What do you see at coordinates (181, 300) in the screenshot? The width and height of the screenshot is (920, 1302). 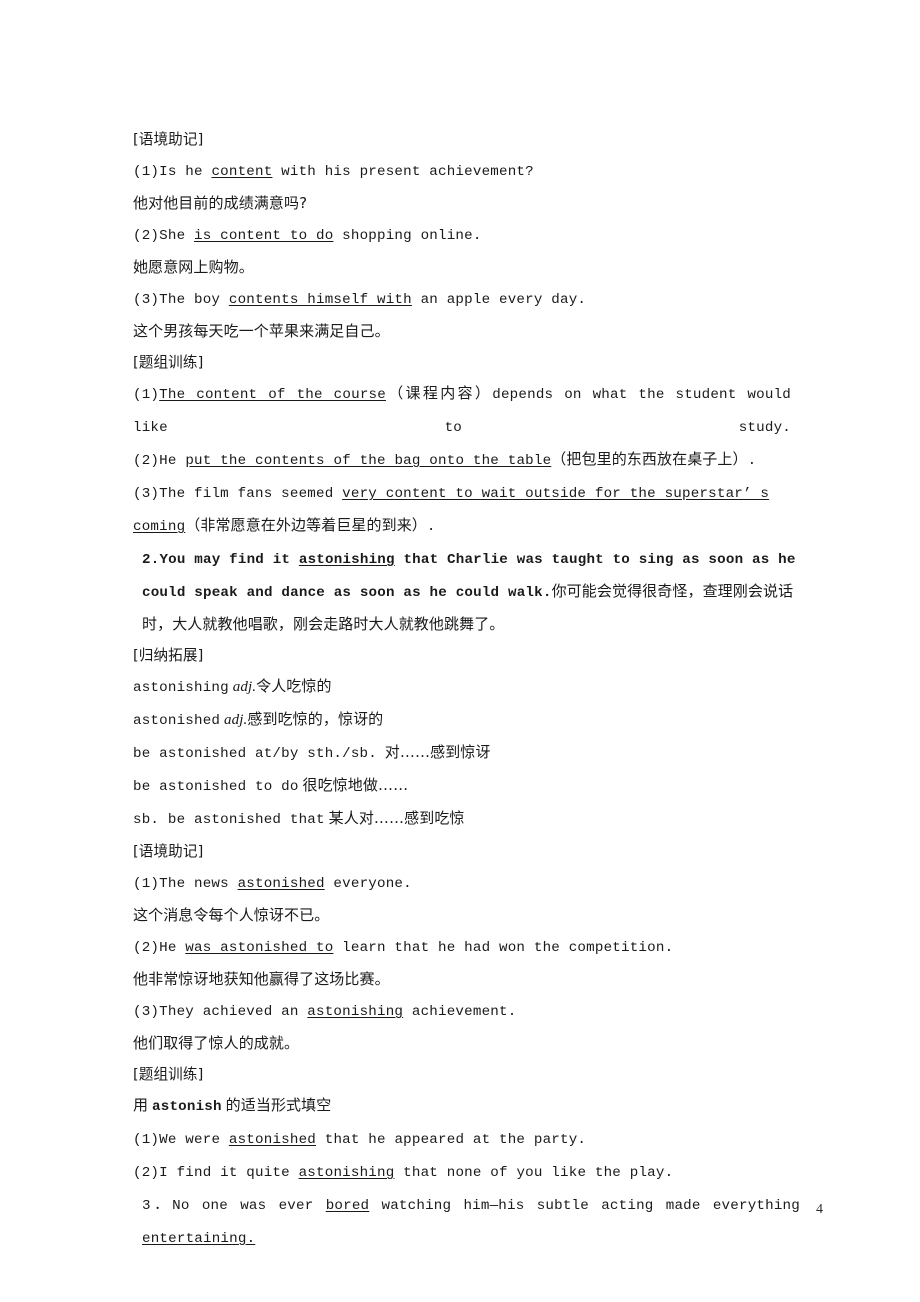 I see `example-3-prefix: (3)The boy` at bounding box center [181, 300].